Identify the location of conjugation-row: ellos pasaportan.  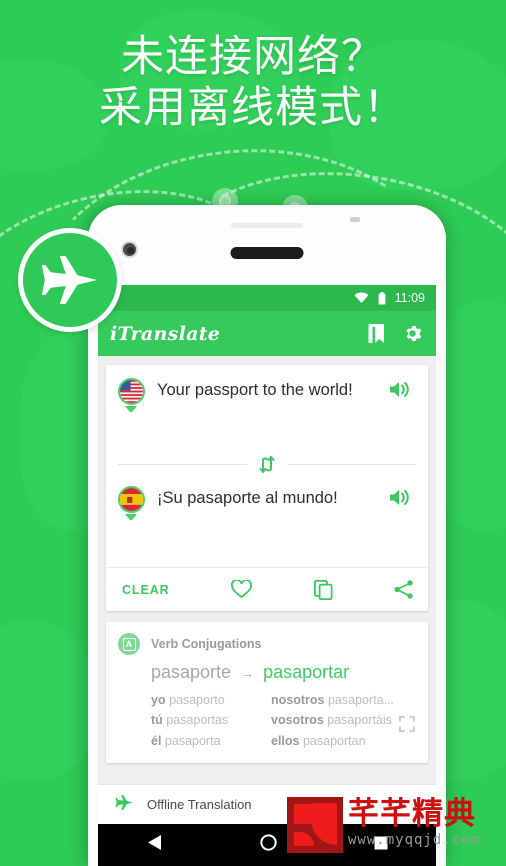
(318, 740).